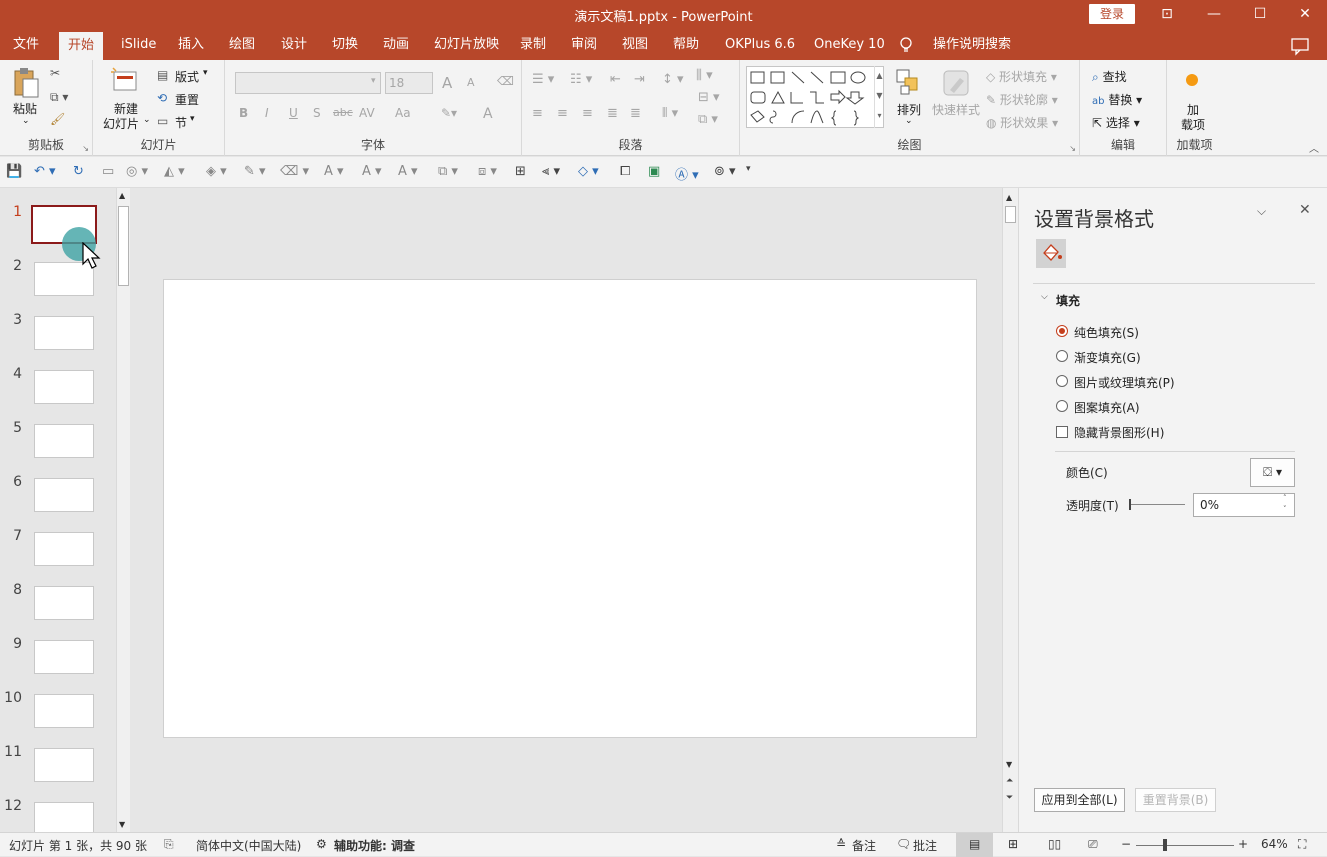 The image size is (1327, 857). What do you see at coordinates (138, 45) in the screenshot?
I see `tab-islide: iSlide` at bounding box center [138, 45].